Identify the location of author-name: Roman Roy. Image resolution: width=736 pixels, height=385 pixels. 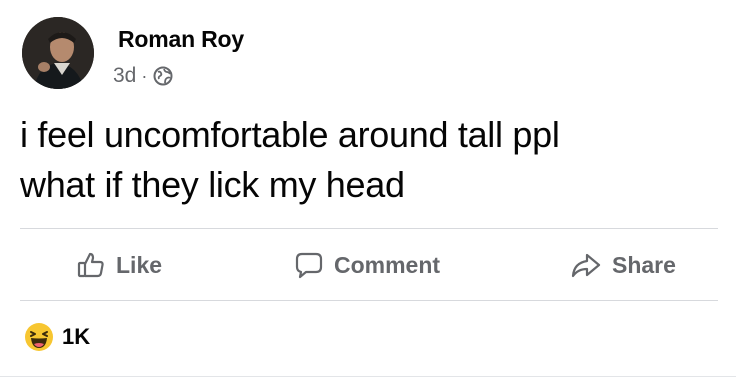
(181, 39).